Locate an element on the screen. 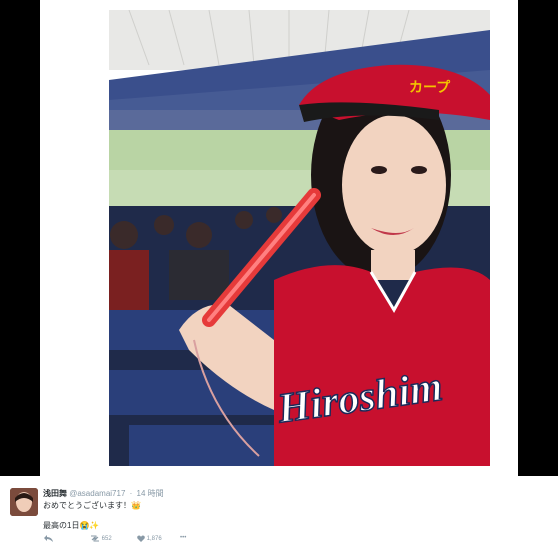  more-button: ••• is located at coordinates (183, 538).